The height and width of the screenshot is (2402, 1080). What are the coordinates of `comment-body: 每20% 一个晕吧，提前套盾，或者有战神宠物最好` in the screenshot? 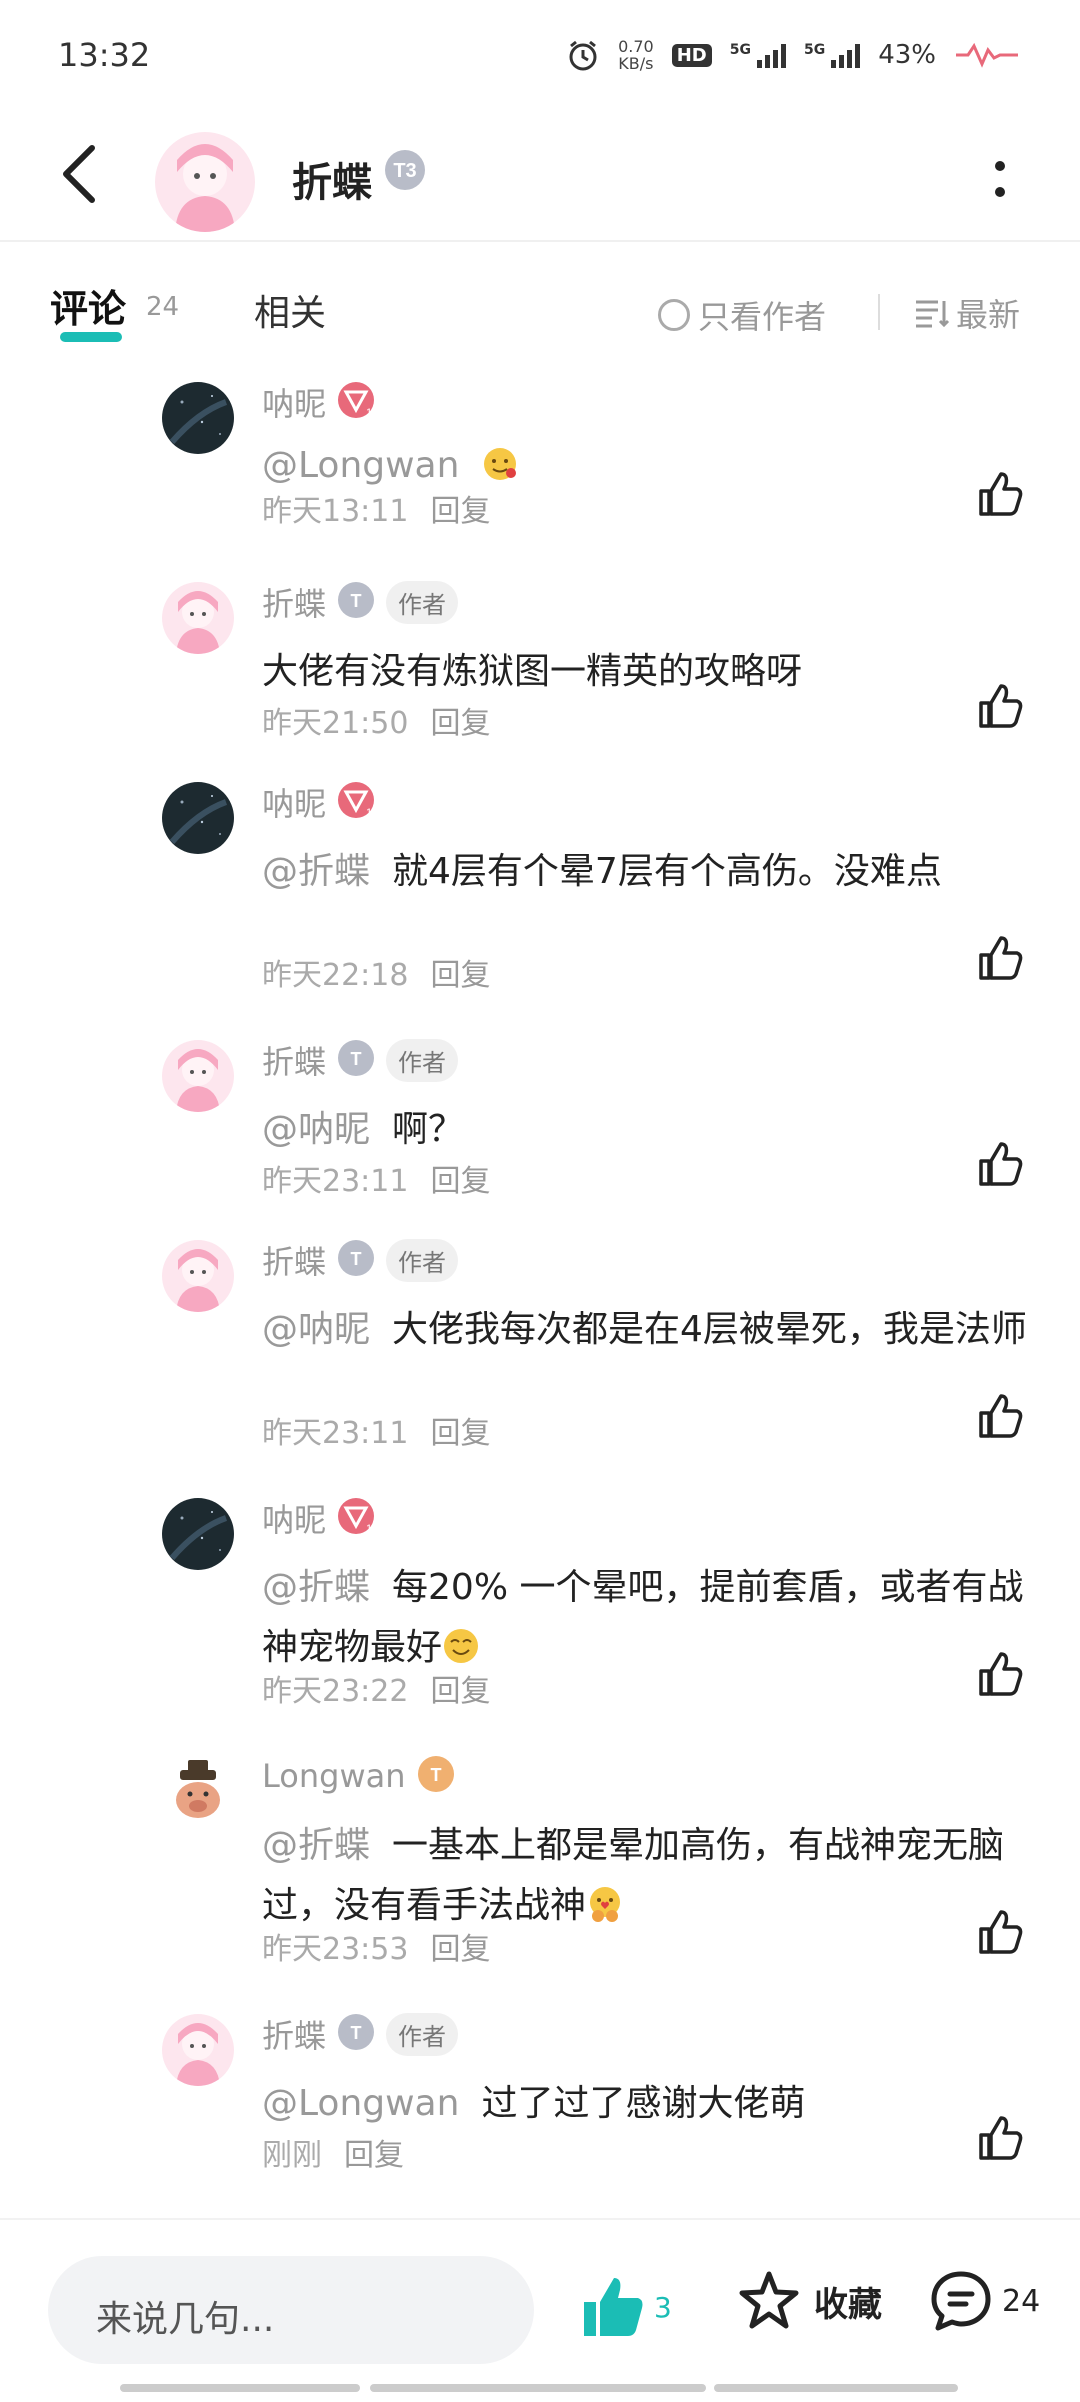 It's located at (643, 1617).